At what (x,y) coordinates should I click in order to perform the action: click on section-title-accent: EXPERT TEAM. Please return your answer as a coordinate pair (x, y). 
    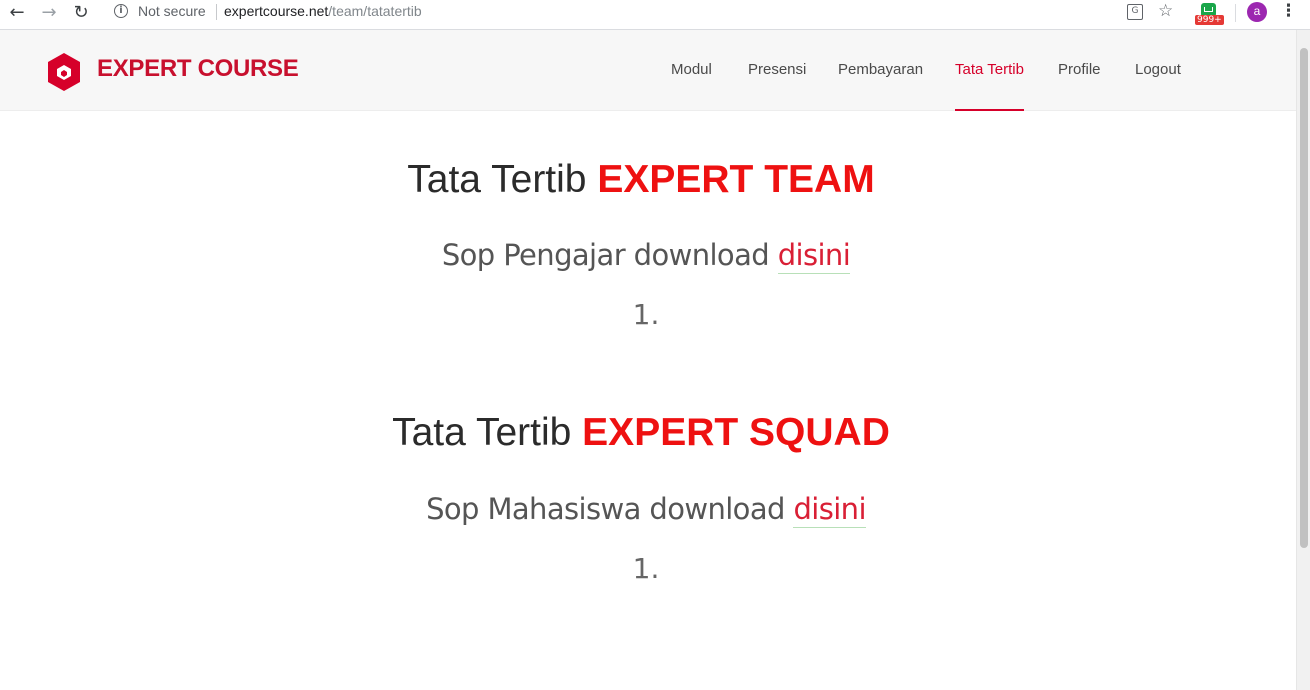
    Looking at the image, I should click on (736, 179).